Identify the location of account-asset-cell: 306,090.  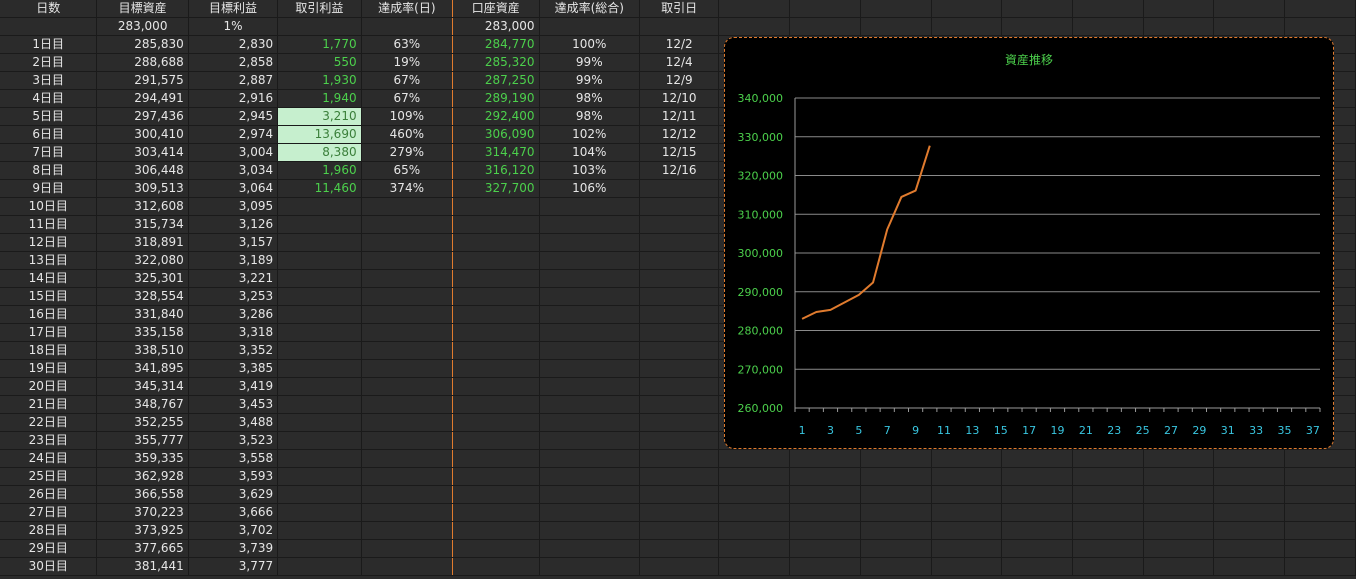
(496, 134).